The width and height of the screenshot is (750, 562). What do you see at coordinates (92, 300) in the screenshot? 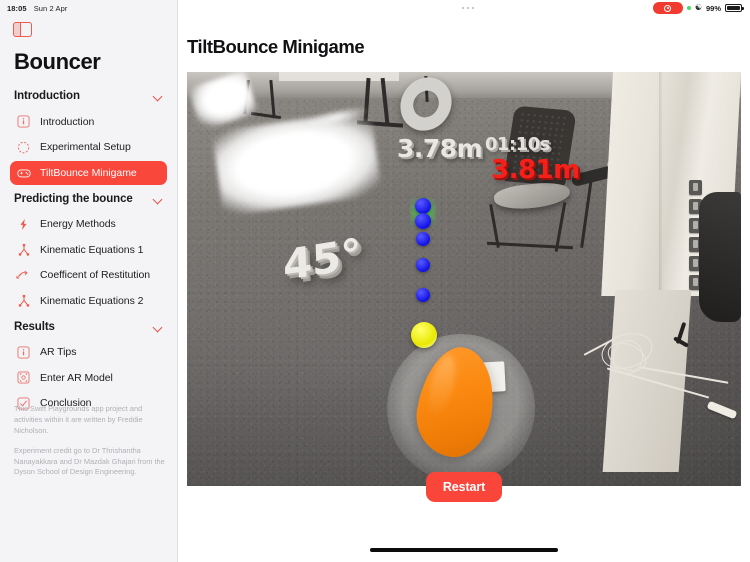
I see `sidebar-item-label: Kinematic Equations 2` at bounding box center [92, 300].